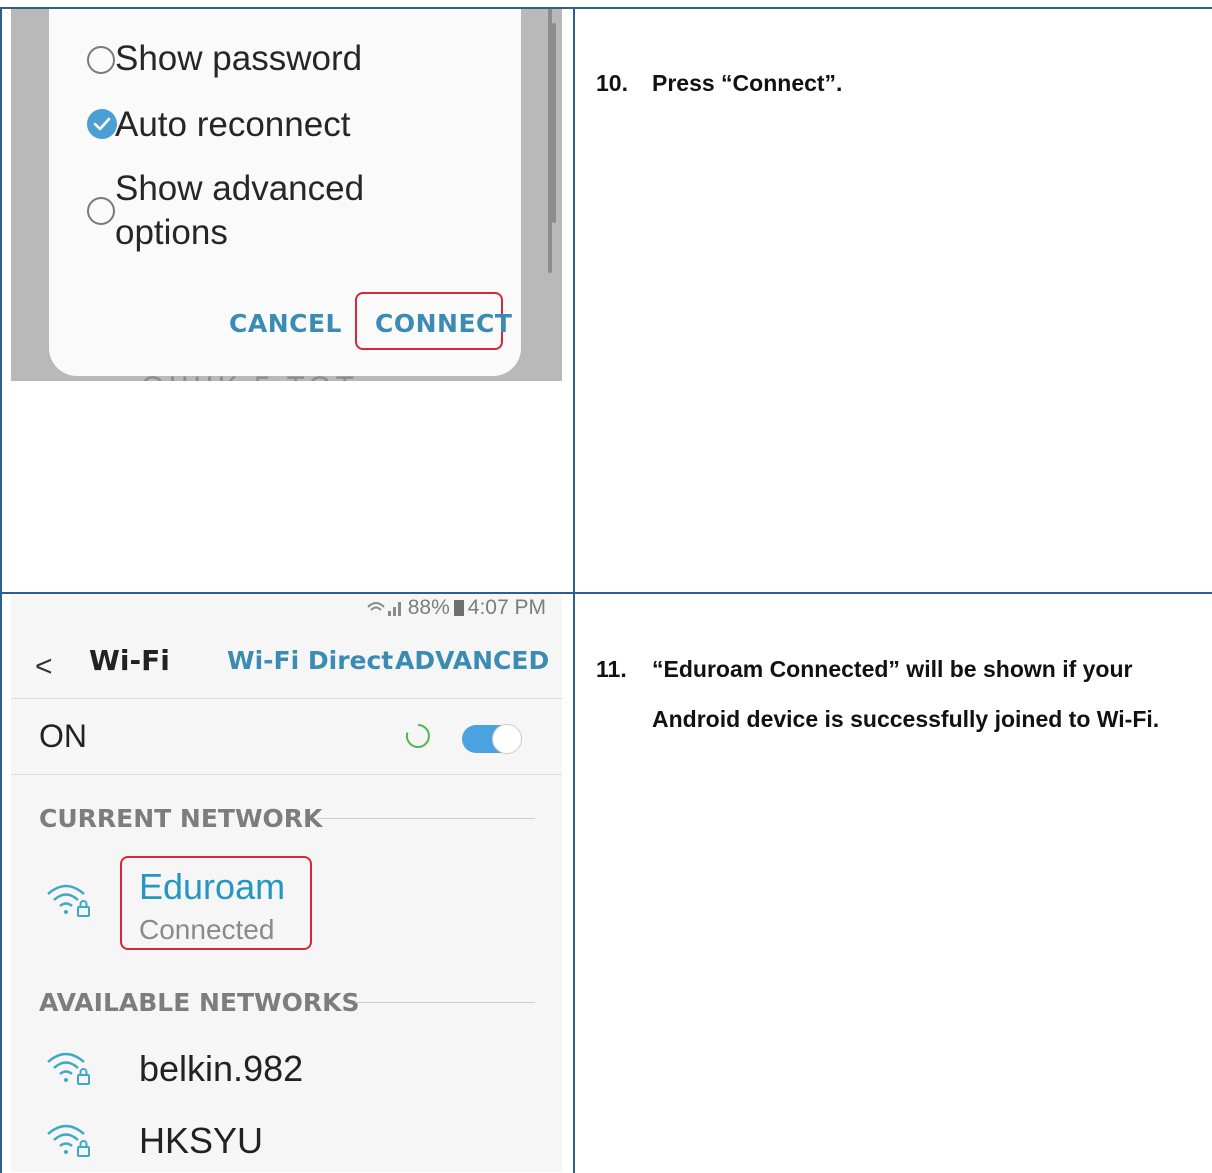  I want to click on auto-reconnect-check, so click(102, 124).